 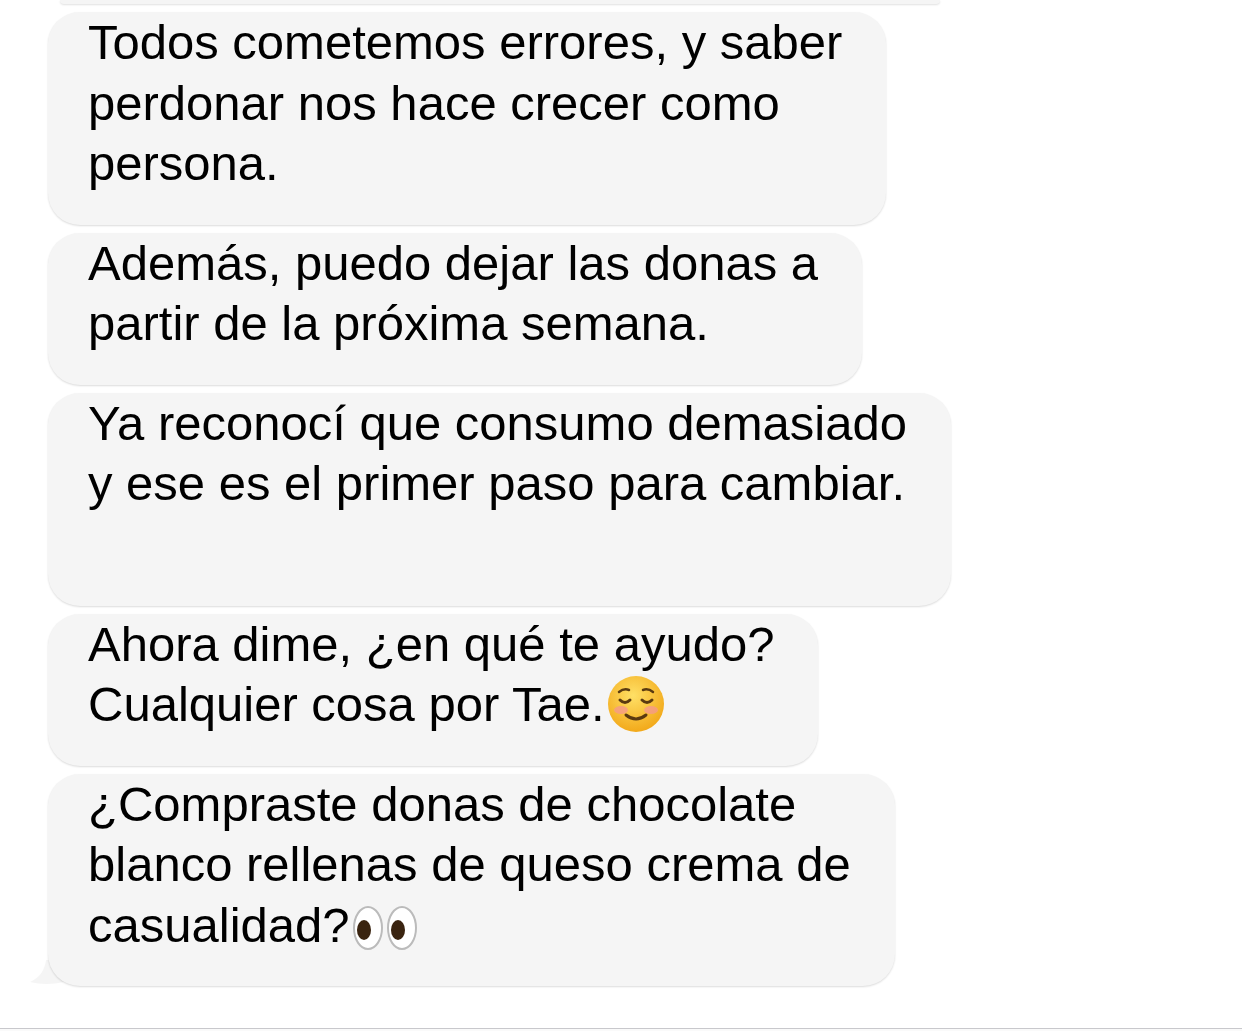 I want to click on message-text: ¿Compraste donas de chocolate blanco rellenas de queso crema de casualidad?, so click(x=469, y=864).